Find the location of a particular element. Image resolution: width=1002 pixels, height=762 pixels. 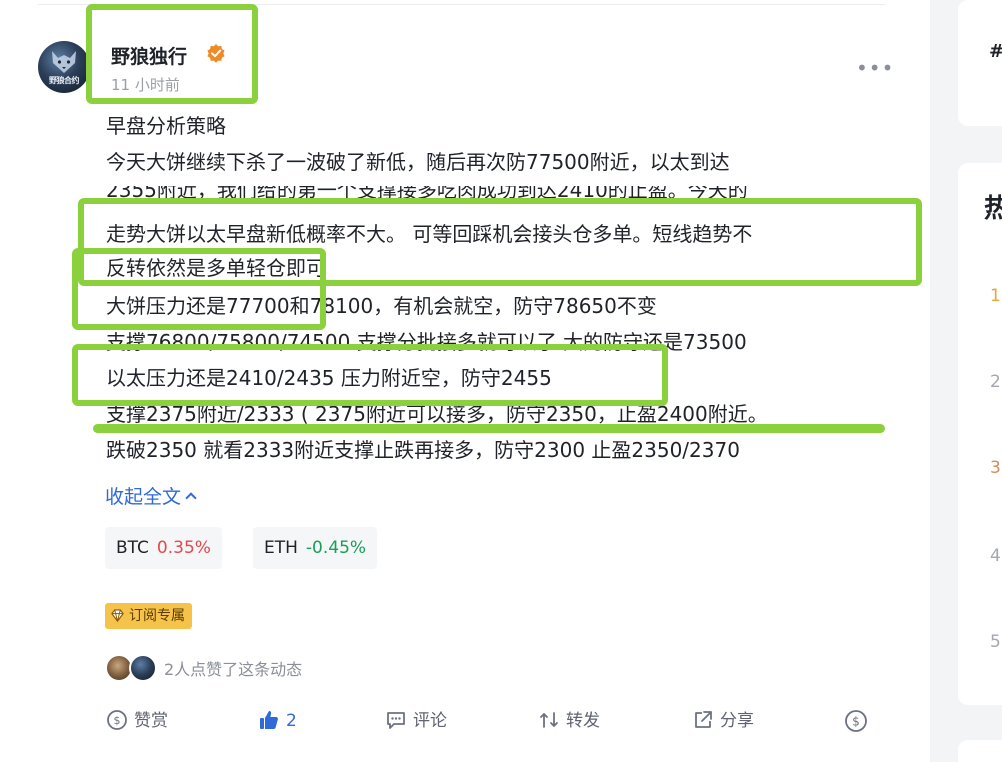

hot-list-title: 热 is located at coordinates (993, 209).